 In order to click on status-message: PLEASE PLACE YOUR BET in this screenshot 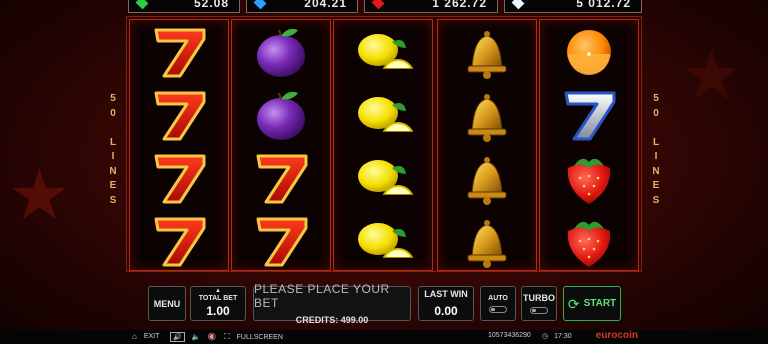, I will do `click(322, 296)`.